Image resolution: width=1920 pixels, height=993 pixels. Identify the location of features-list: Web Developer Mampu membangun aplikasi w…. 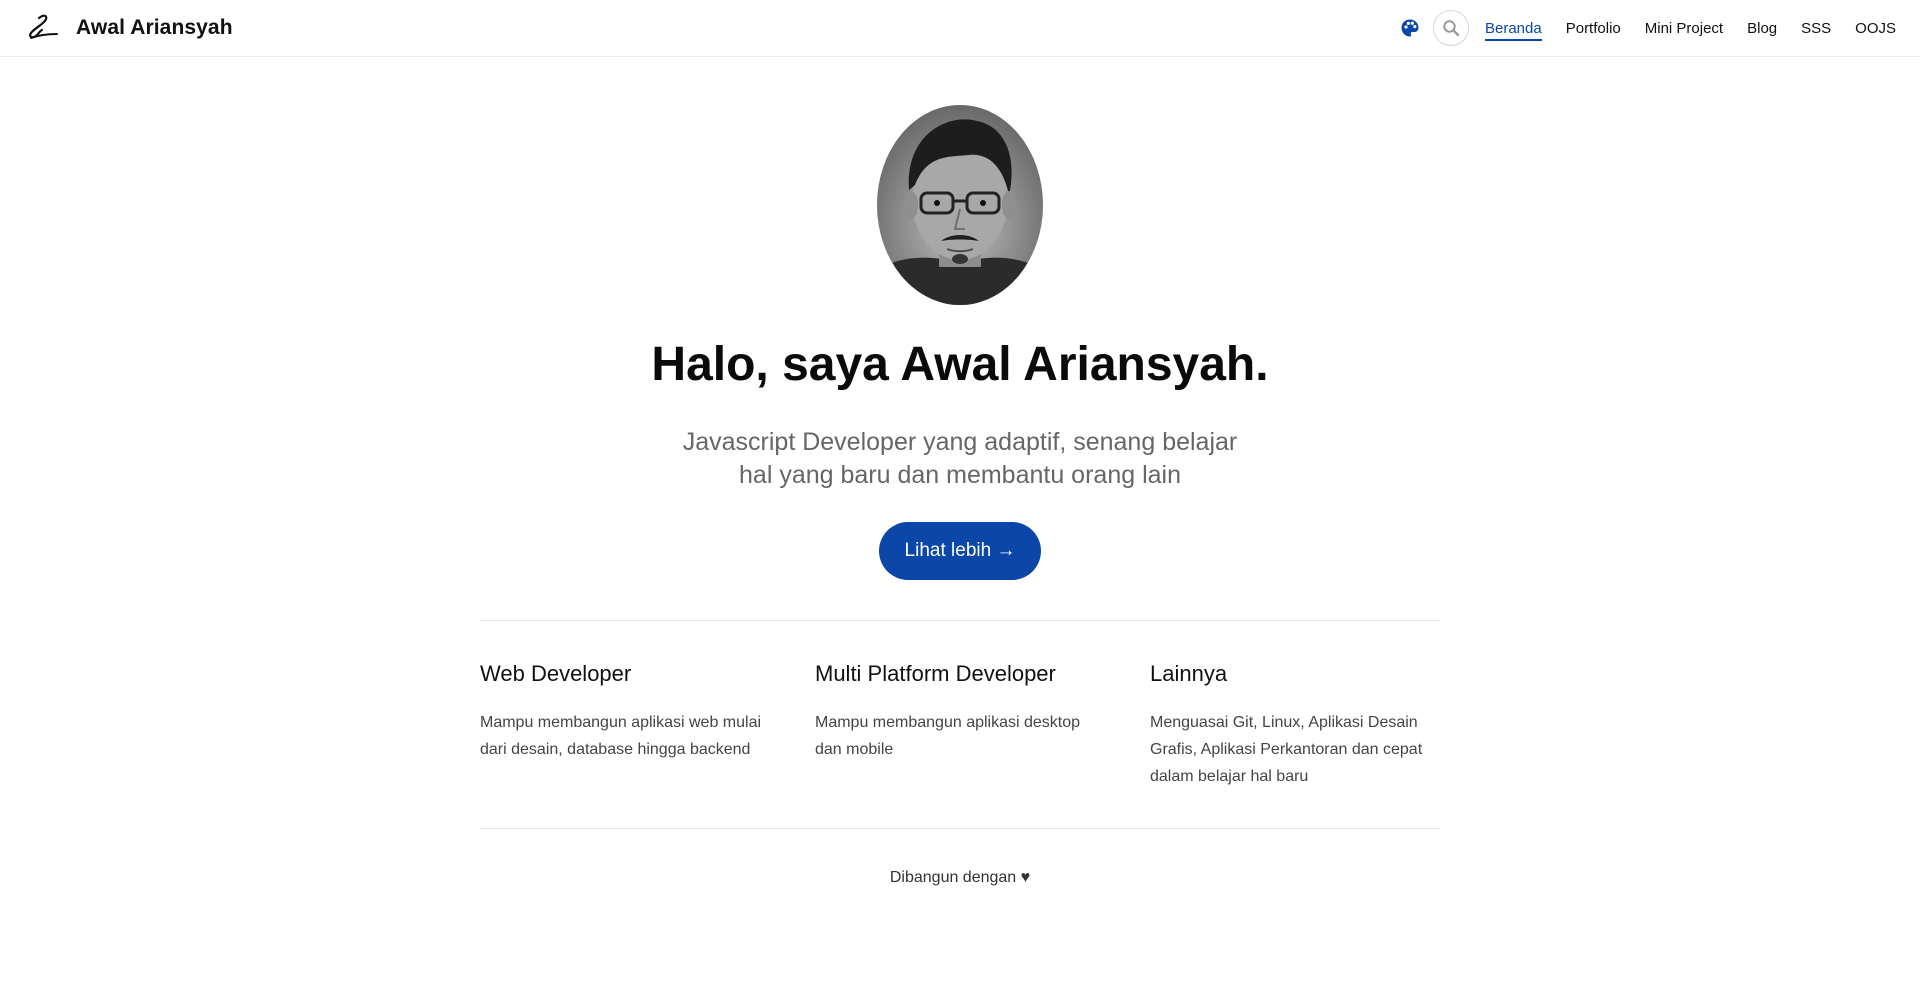
(960, 724).